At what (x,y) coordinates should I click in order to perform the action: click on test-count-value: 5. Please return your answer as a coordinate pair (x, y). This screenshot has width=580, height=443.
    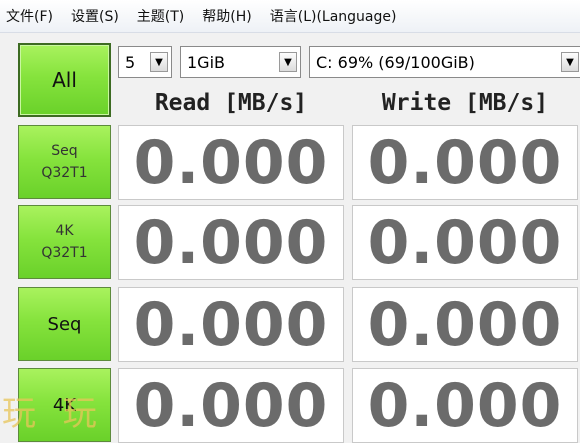
    Looking at the image, I should click on (130, 62).